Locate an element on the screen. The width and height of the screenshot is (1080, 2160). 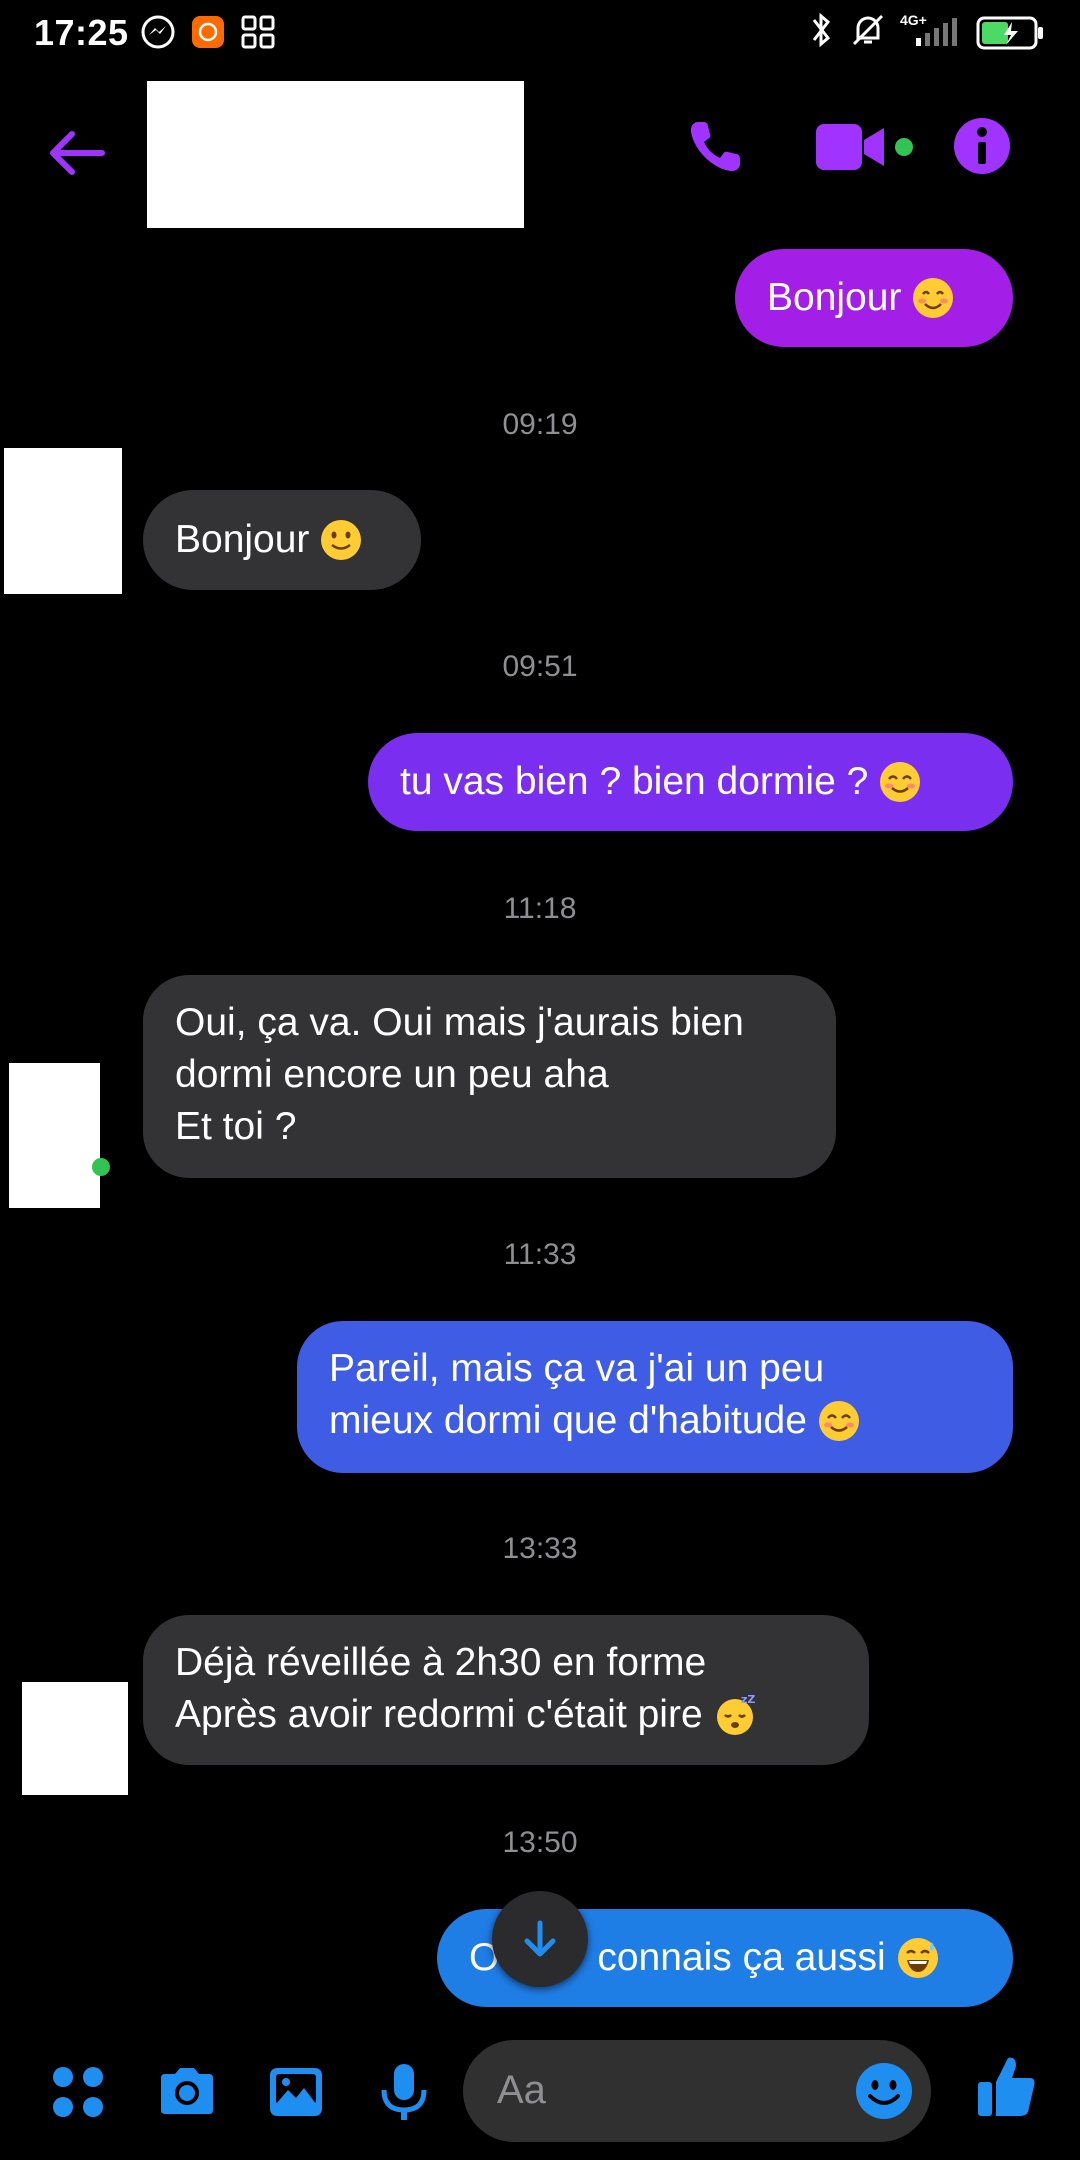
status-bar: 17:25 4G+ is located at coordinates (540, 33).